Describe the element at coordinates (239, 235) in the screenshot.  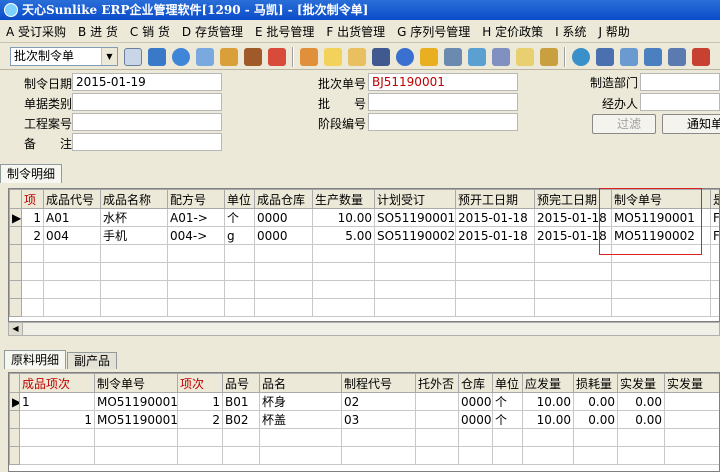
I see `table-cell: g` at that location.